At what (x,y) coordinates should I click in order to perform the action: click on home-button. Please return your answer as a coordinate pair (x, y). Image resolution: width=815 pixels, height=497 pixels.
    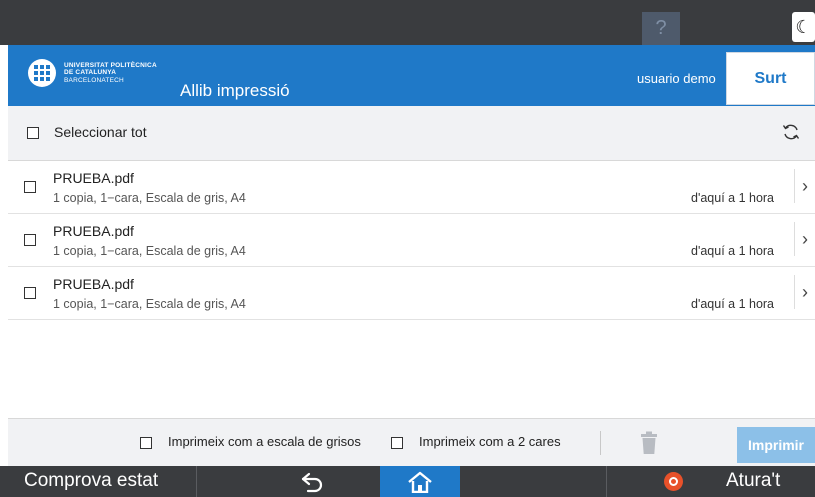
    Looking at the image, I should click on (420, 481).